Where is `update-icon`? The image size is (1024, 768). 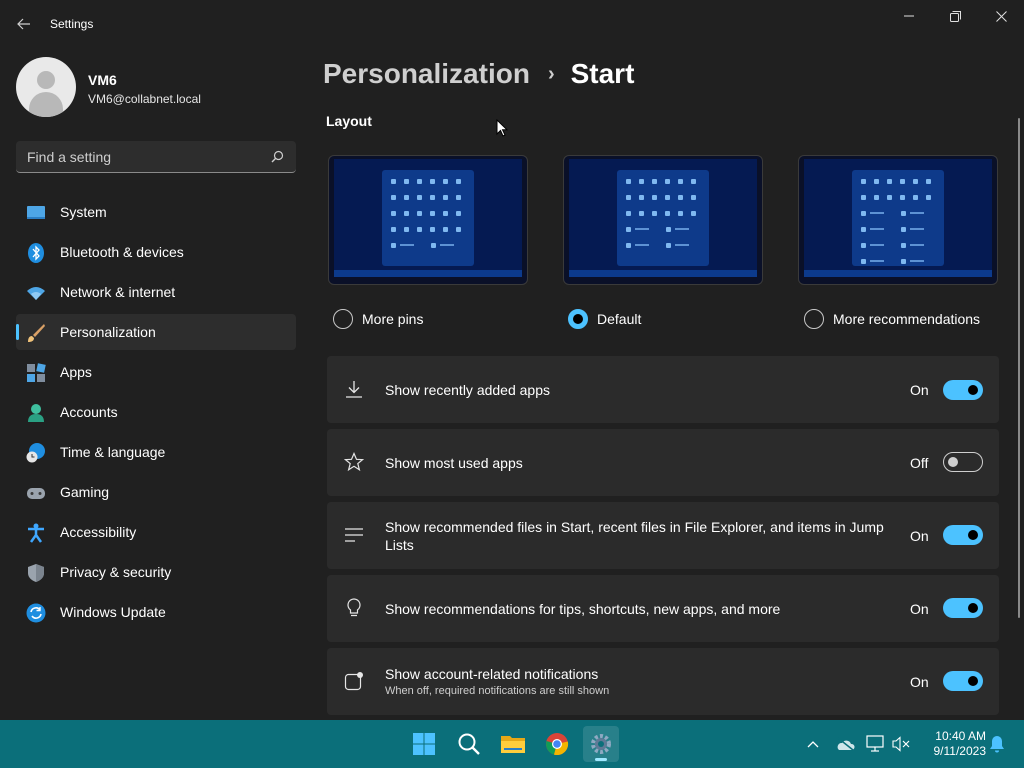
update-icon is located at coordinates (36, 613).